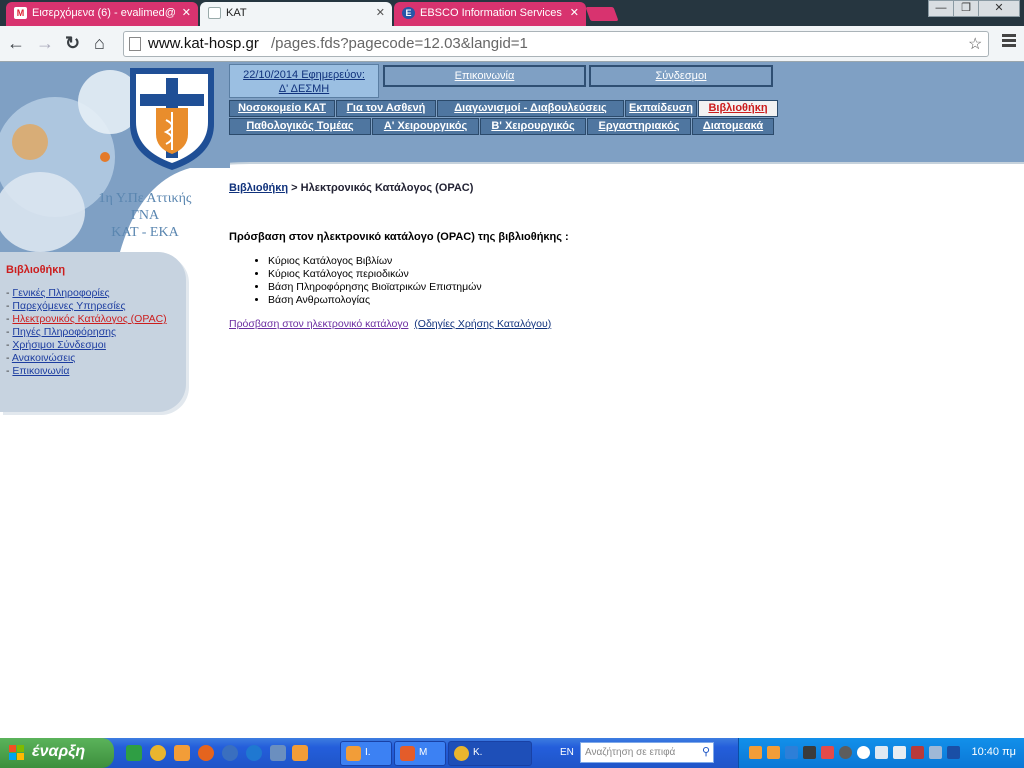  What do you see at coordinates (386, 108) in the screenshot?
I see `nav-patient: Για τον Ασθενή` at bounding box center [386, 108].